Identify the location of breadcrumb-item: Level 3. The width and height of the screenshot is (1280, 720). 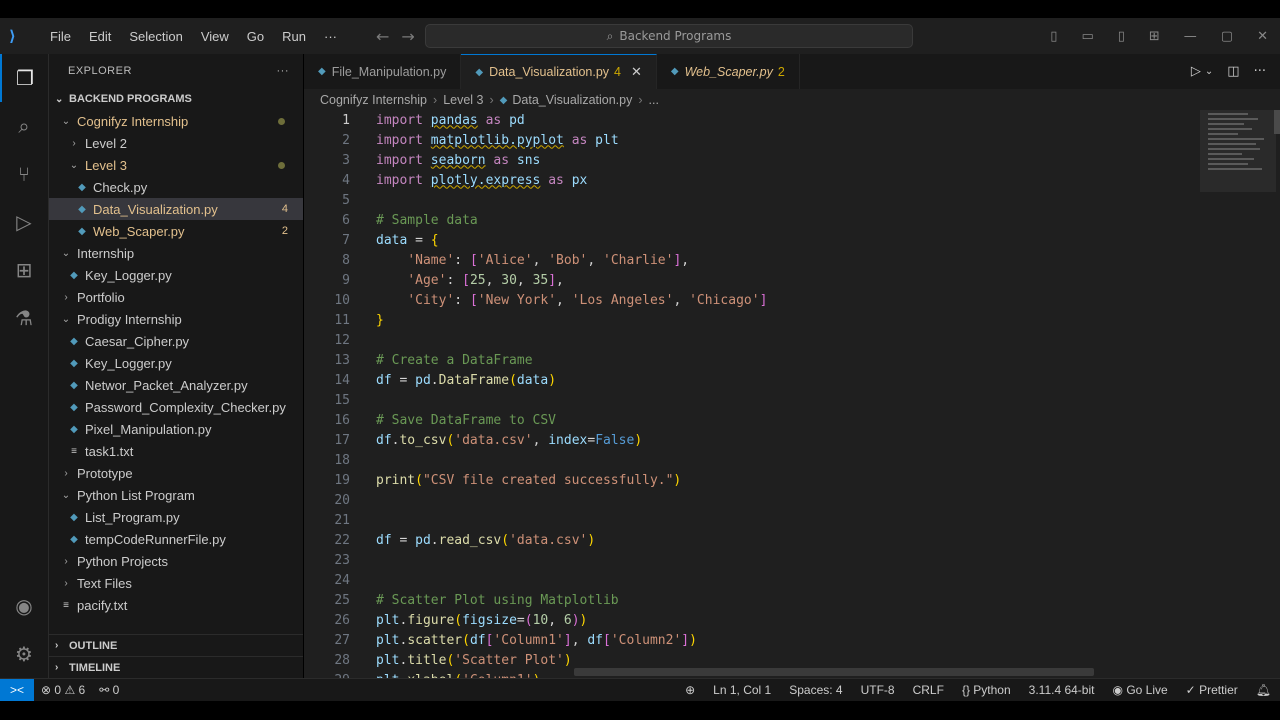
(463, 100).